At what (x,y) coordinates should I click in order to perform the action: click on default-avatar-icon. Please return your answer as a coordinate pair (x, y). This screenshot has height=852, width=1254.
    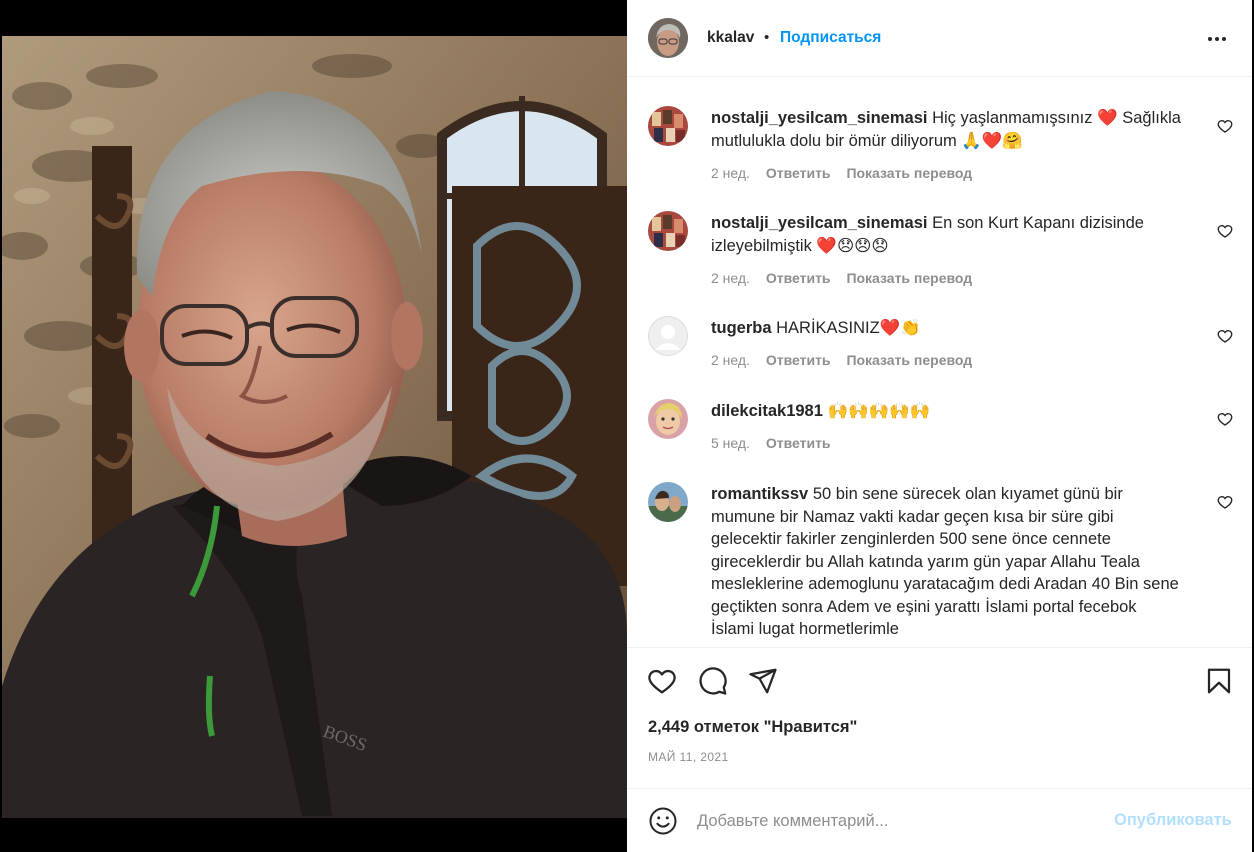
    Looking at the image, I should click on (668, 336).